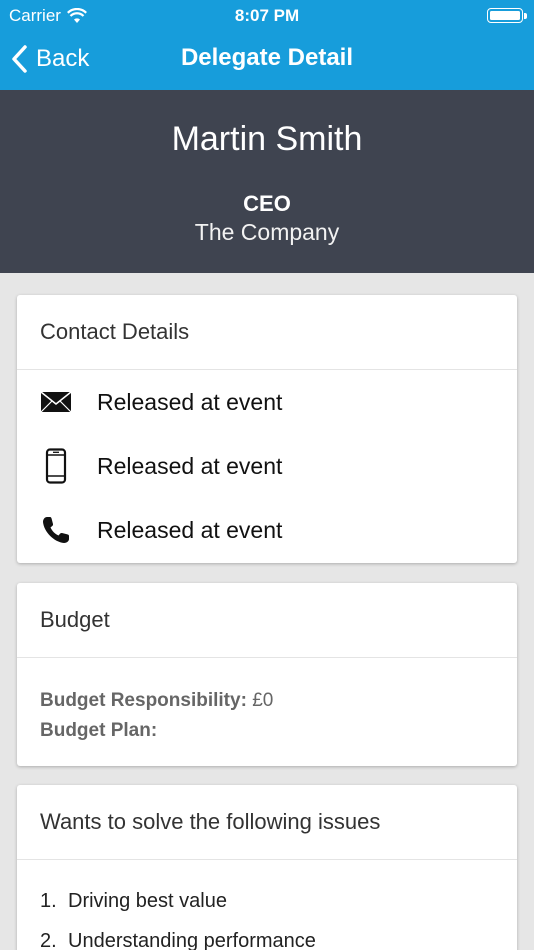 Image resolution: width=534 pixels, height=950 pixels. I want to click on top-bar: Carrier 8:07 PM Back Delegate Detail, so click(267, 45).